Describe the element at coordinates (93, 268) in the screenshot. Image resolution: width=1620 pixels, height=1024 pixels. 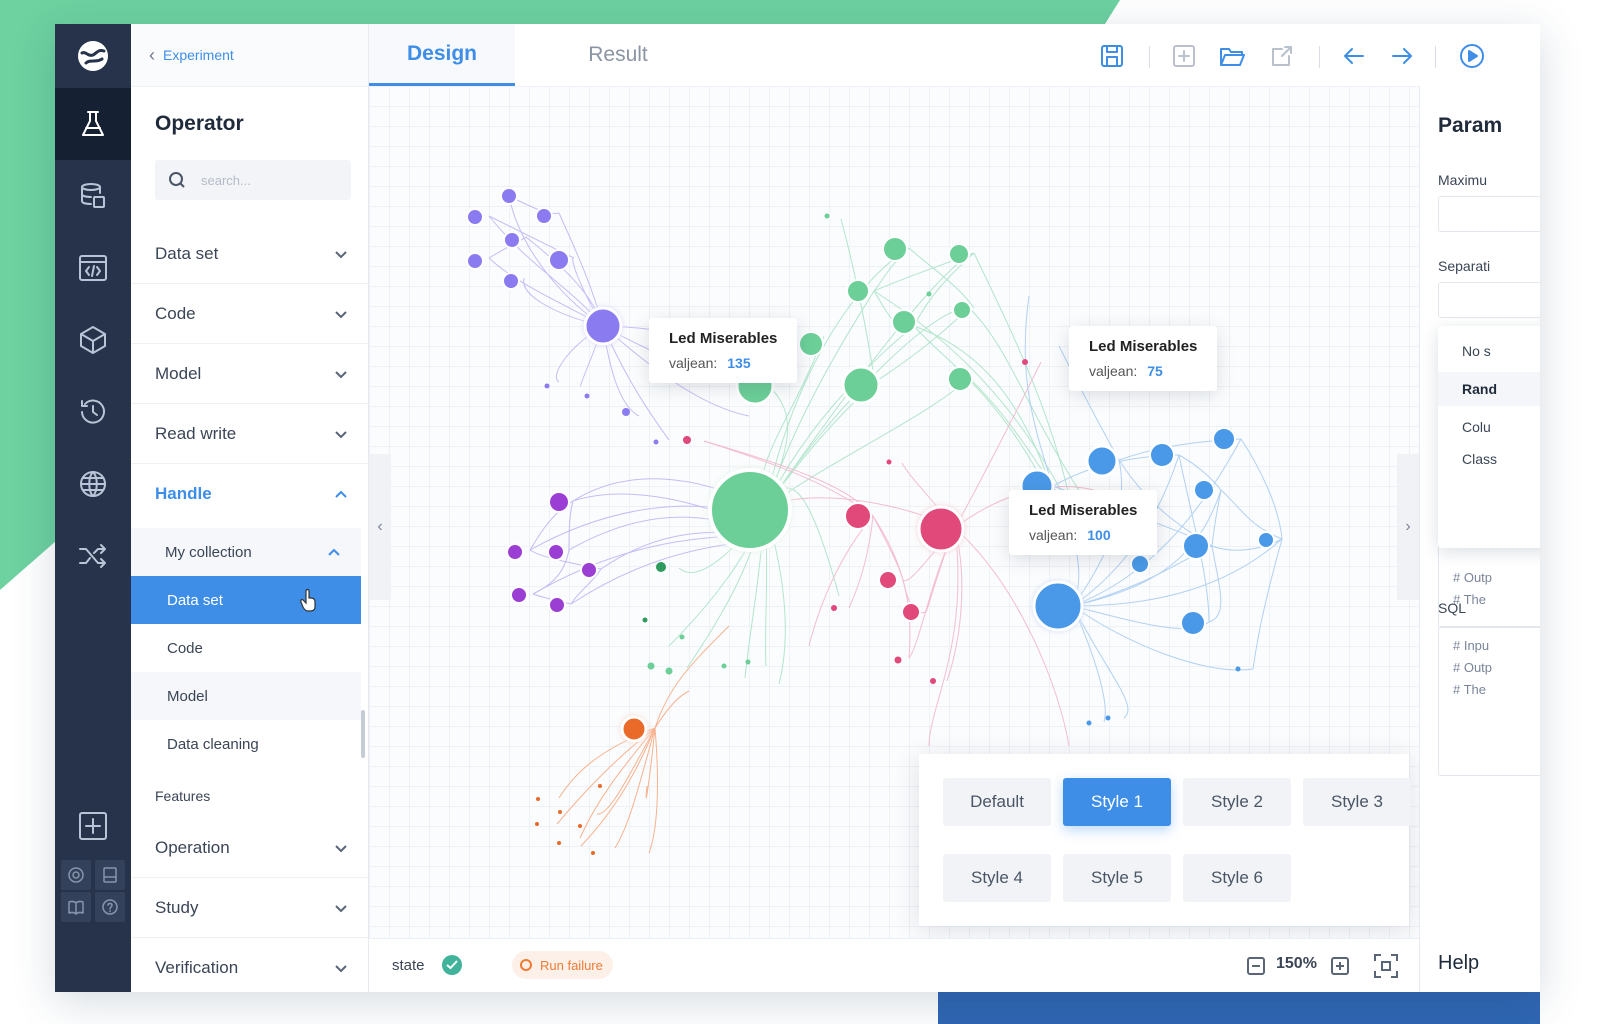
I see `code-window-icon` at that location.